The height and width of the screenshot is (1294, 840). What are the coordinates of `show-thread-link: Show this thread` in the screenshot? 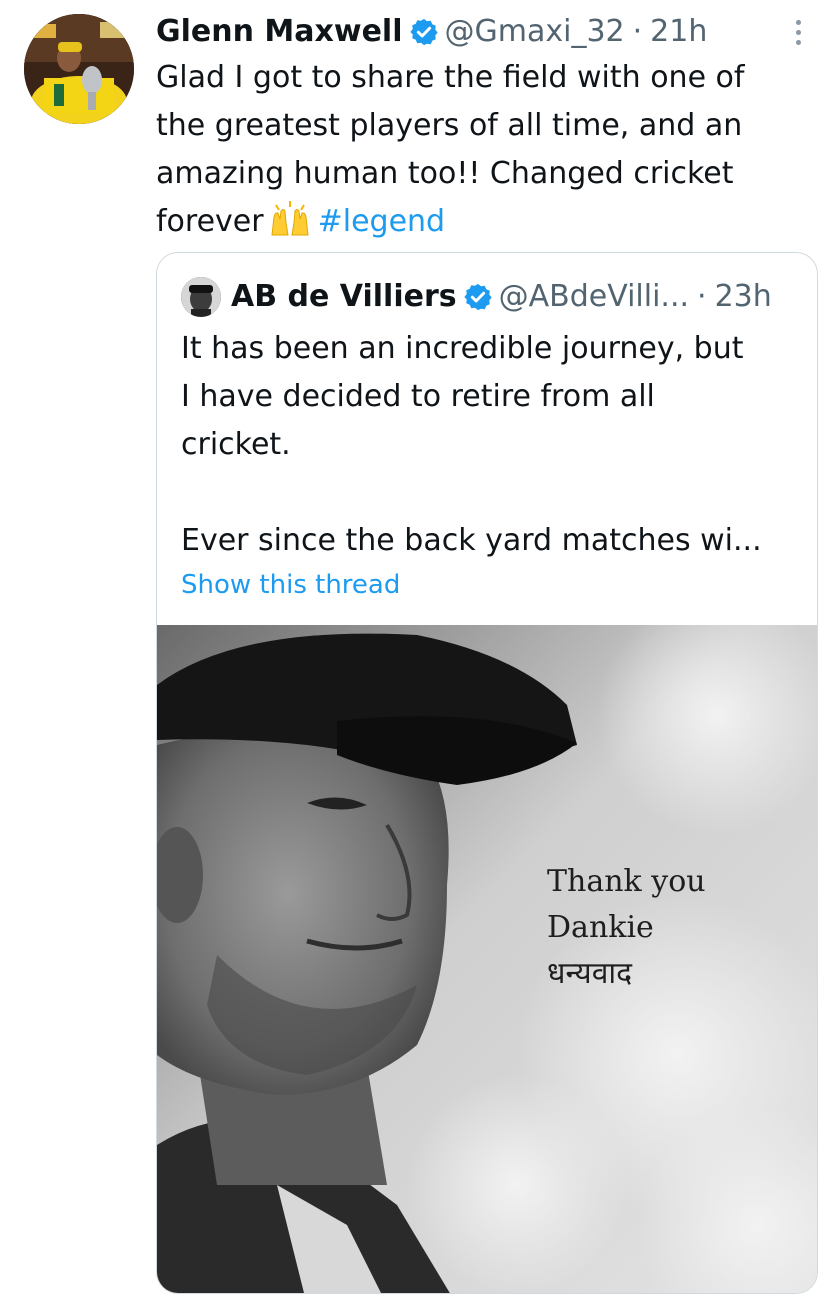 It's located at (290, 585).